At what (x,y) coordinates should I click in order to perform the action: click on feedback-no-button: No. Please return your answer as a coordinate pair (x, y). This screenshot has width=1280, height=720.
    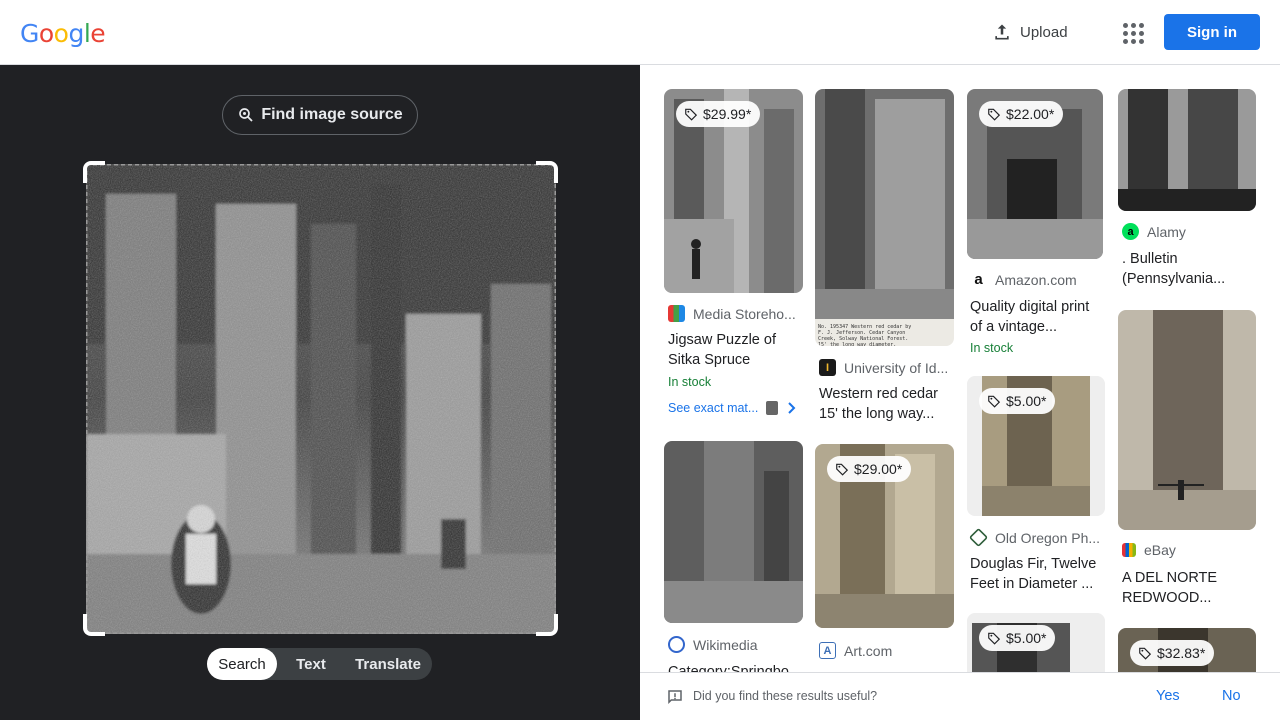
    Looking at the image, I should click on (1231, 696).